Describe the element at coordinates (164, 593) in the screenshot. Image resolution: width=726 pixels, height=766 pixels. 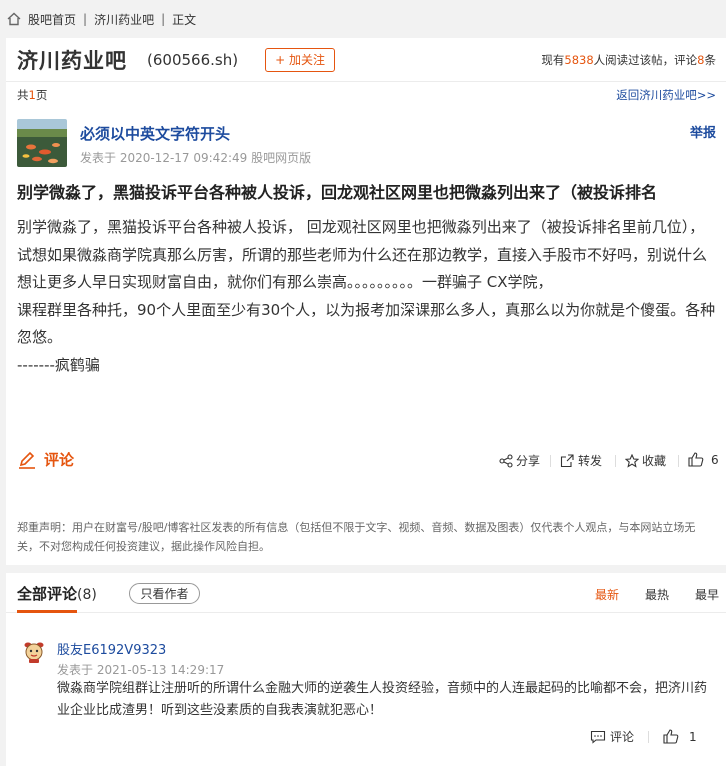
I see `only-author-button: 只看作者` at that location.